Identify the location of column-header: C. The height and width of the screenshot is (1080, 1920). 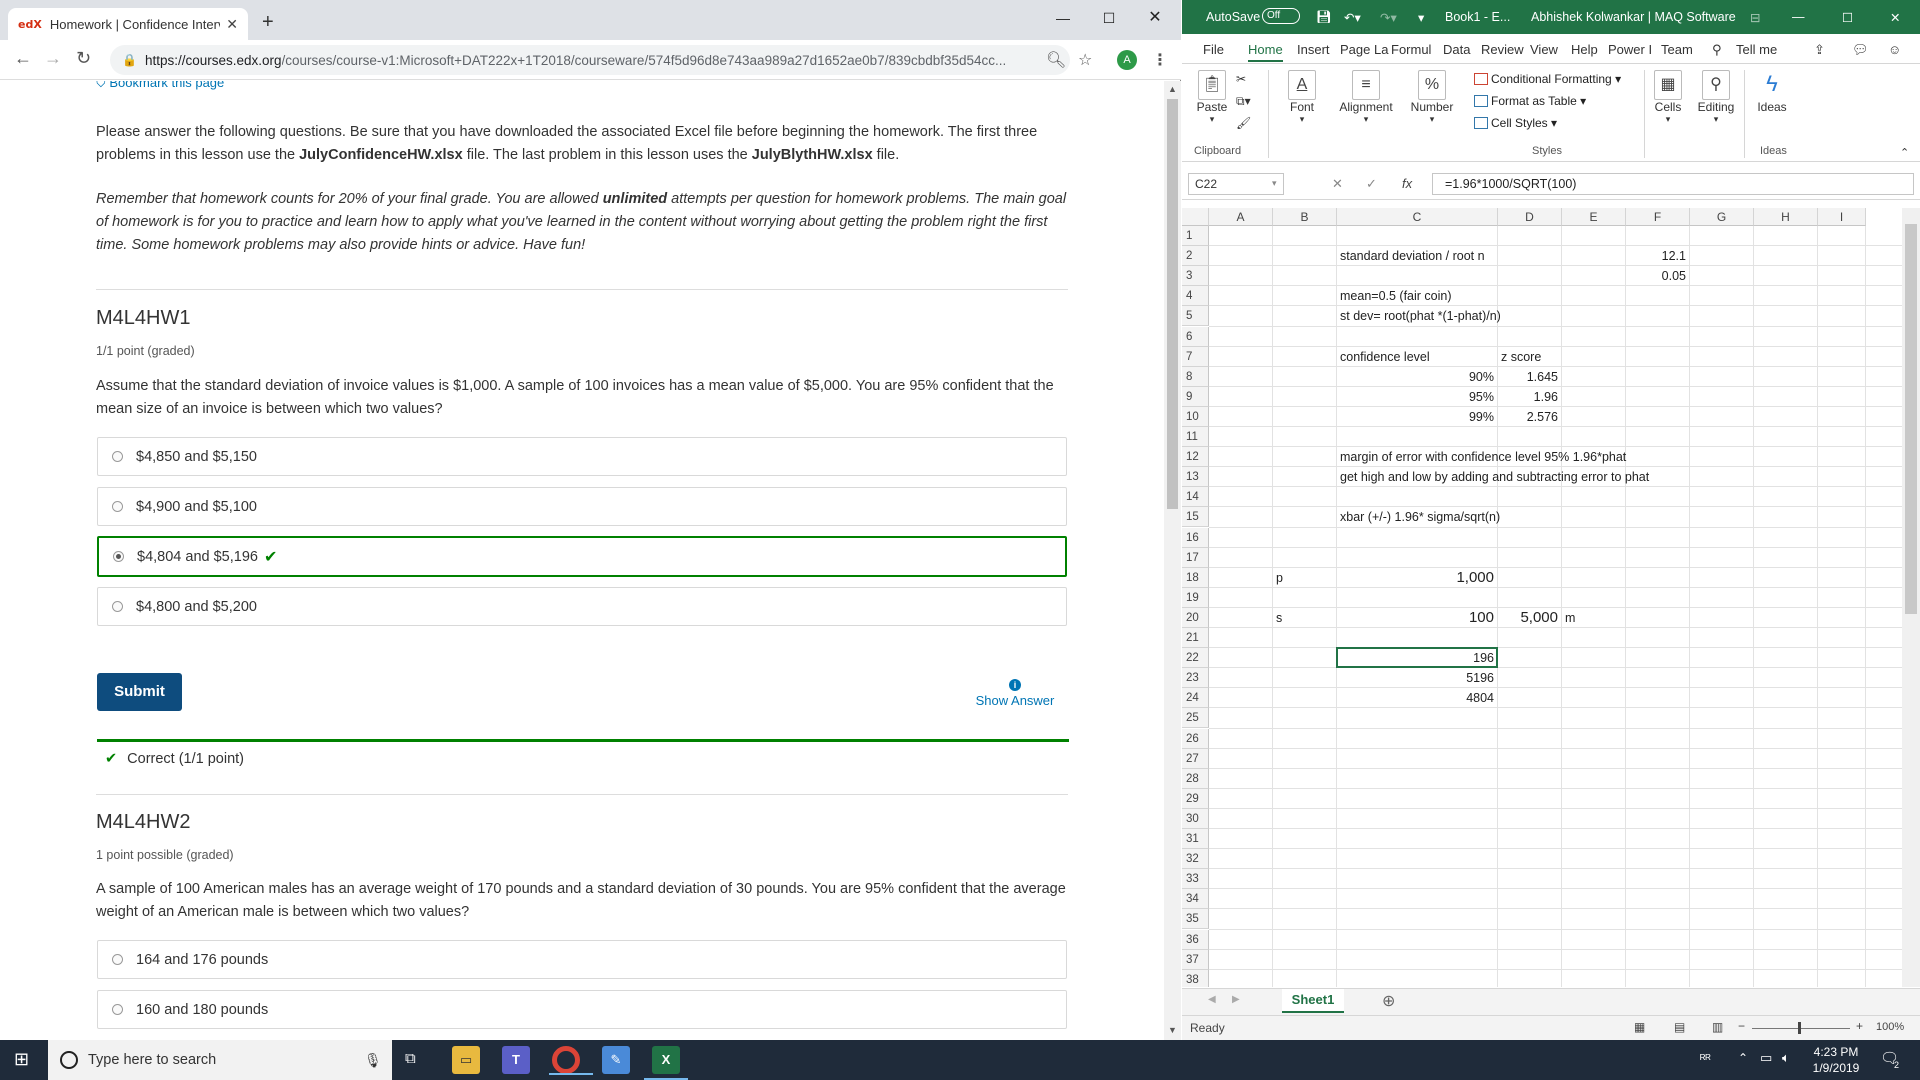
(1417, 217).